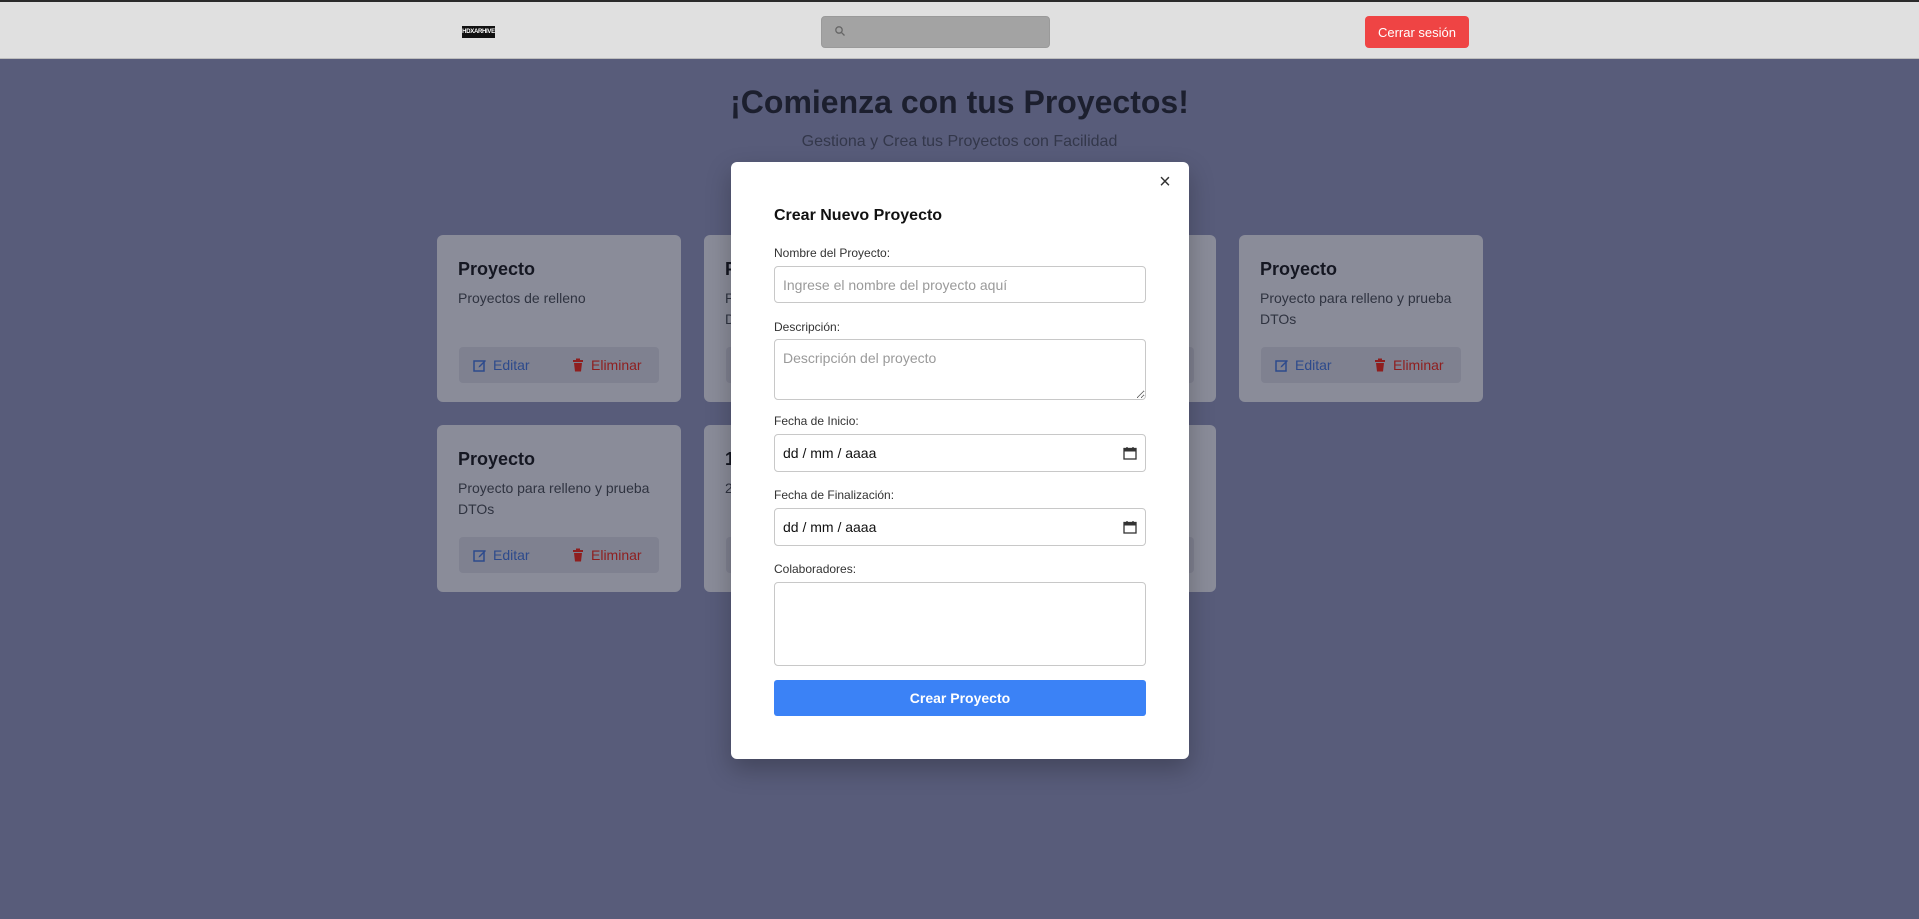  I want to click on logout-button: Cerrar sesión, so click(1417, 32).